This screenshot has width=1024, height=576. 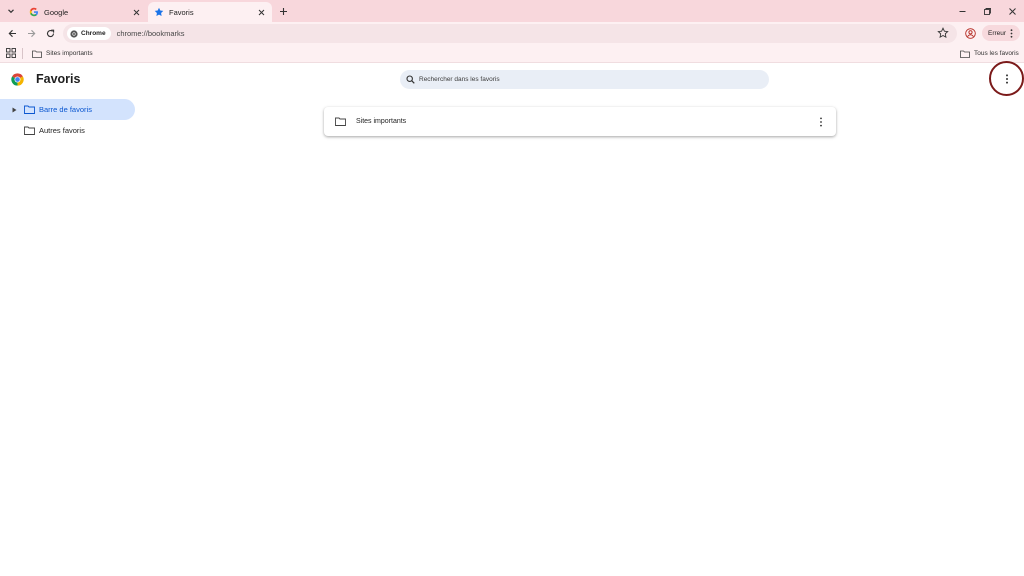 What do you see at coordinates (580, 121) in the screenshot?
I see `bookmark-folder-row: Sites importants` at bounding box center [580, 121].